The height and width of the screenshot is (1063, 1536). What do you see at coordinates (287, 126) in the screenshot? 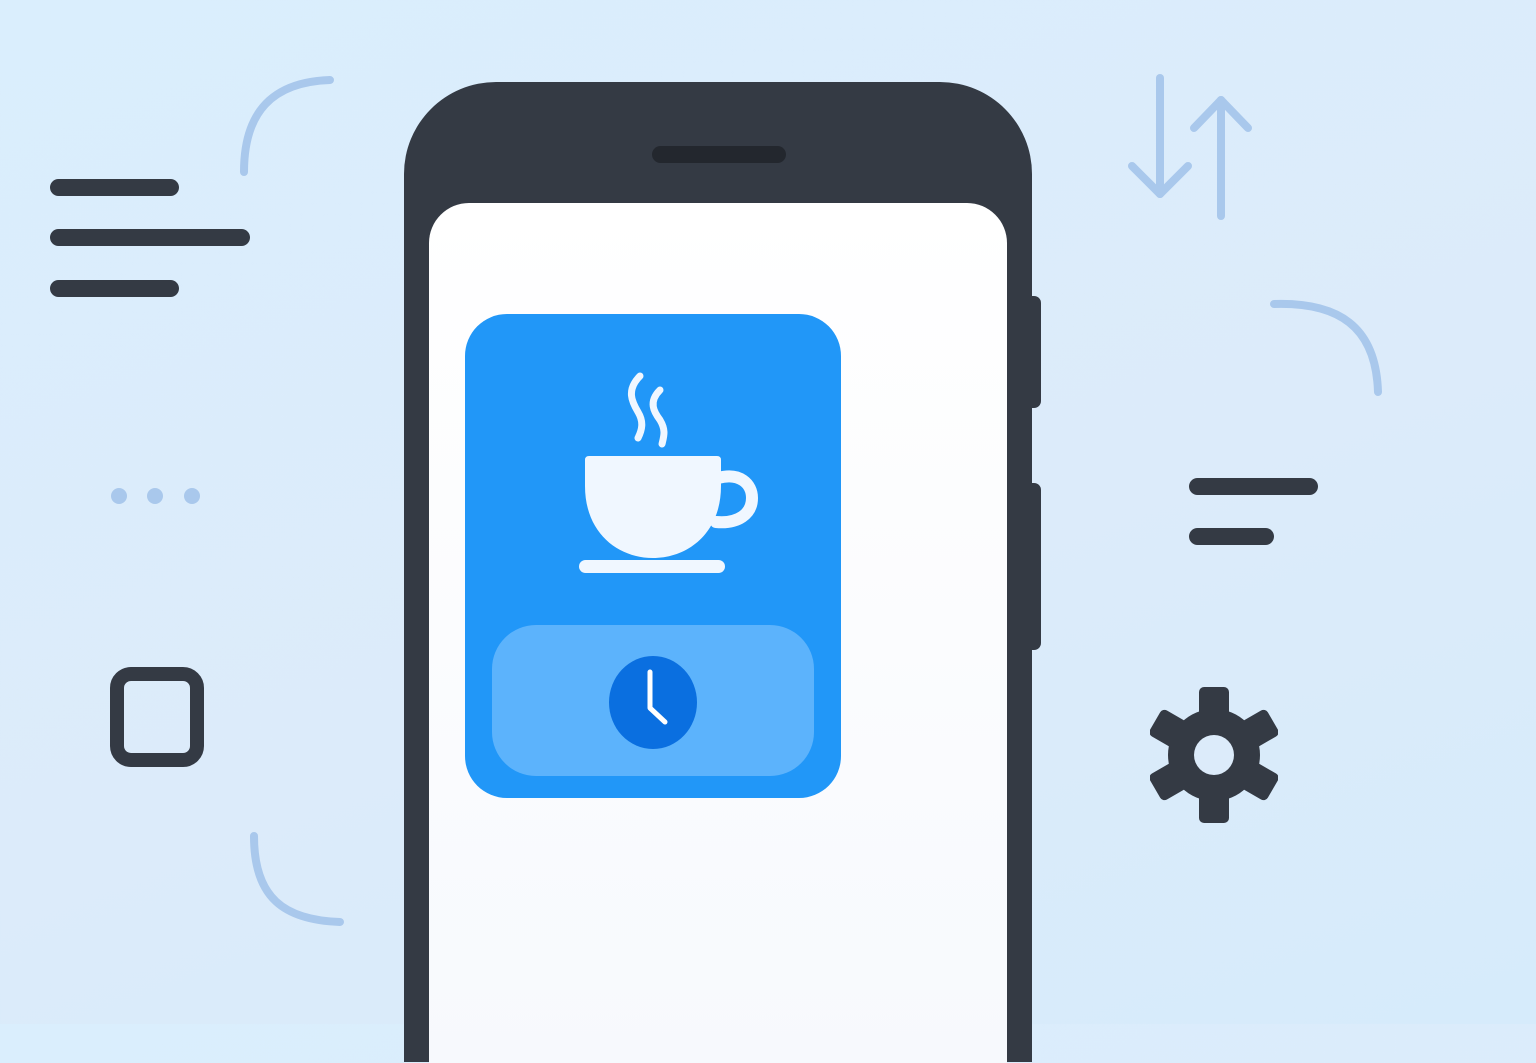
I see `corner-arc-top-left` at bounding box center [287, 126].